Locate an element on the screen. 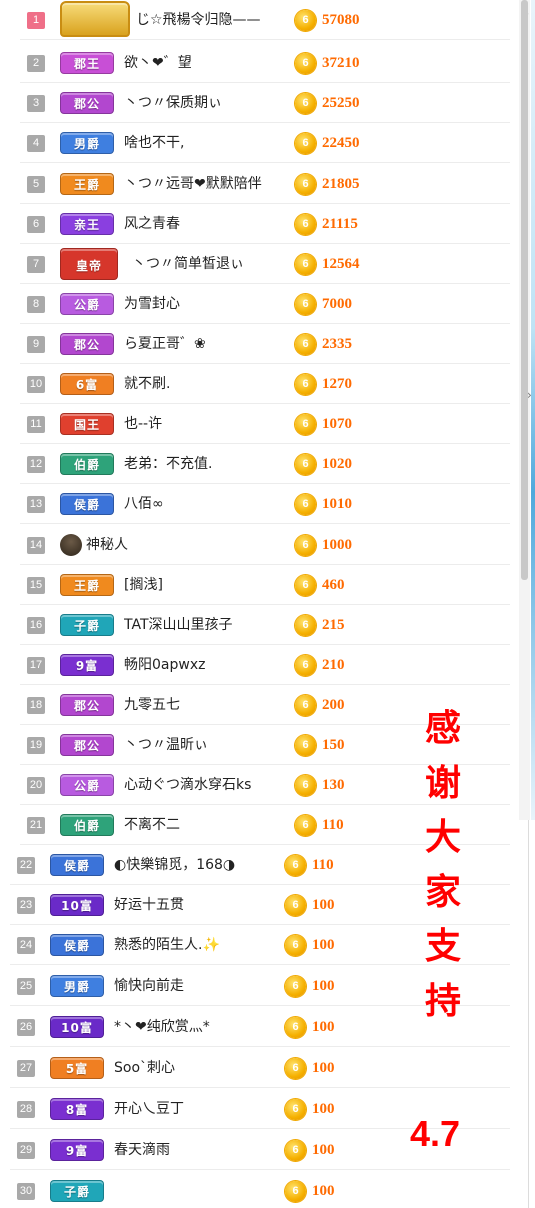  leaderboard-row: 9 郡公 ら夏正哥゛❀ 6 2335 is located at coordinates (265, 344).